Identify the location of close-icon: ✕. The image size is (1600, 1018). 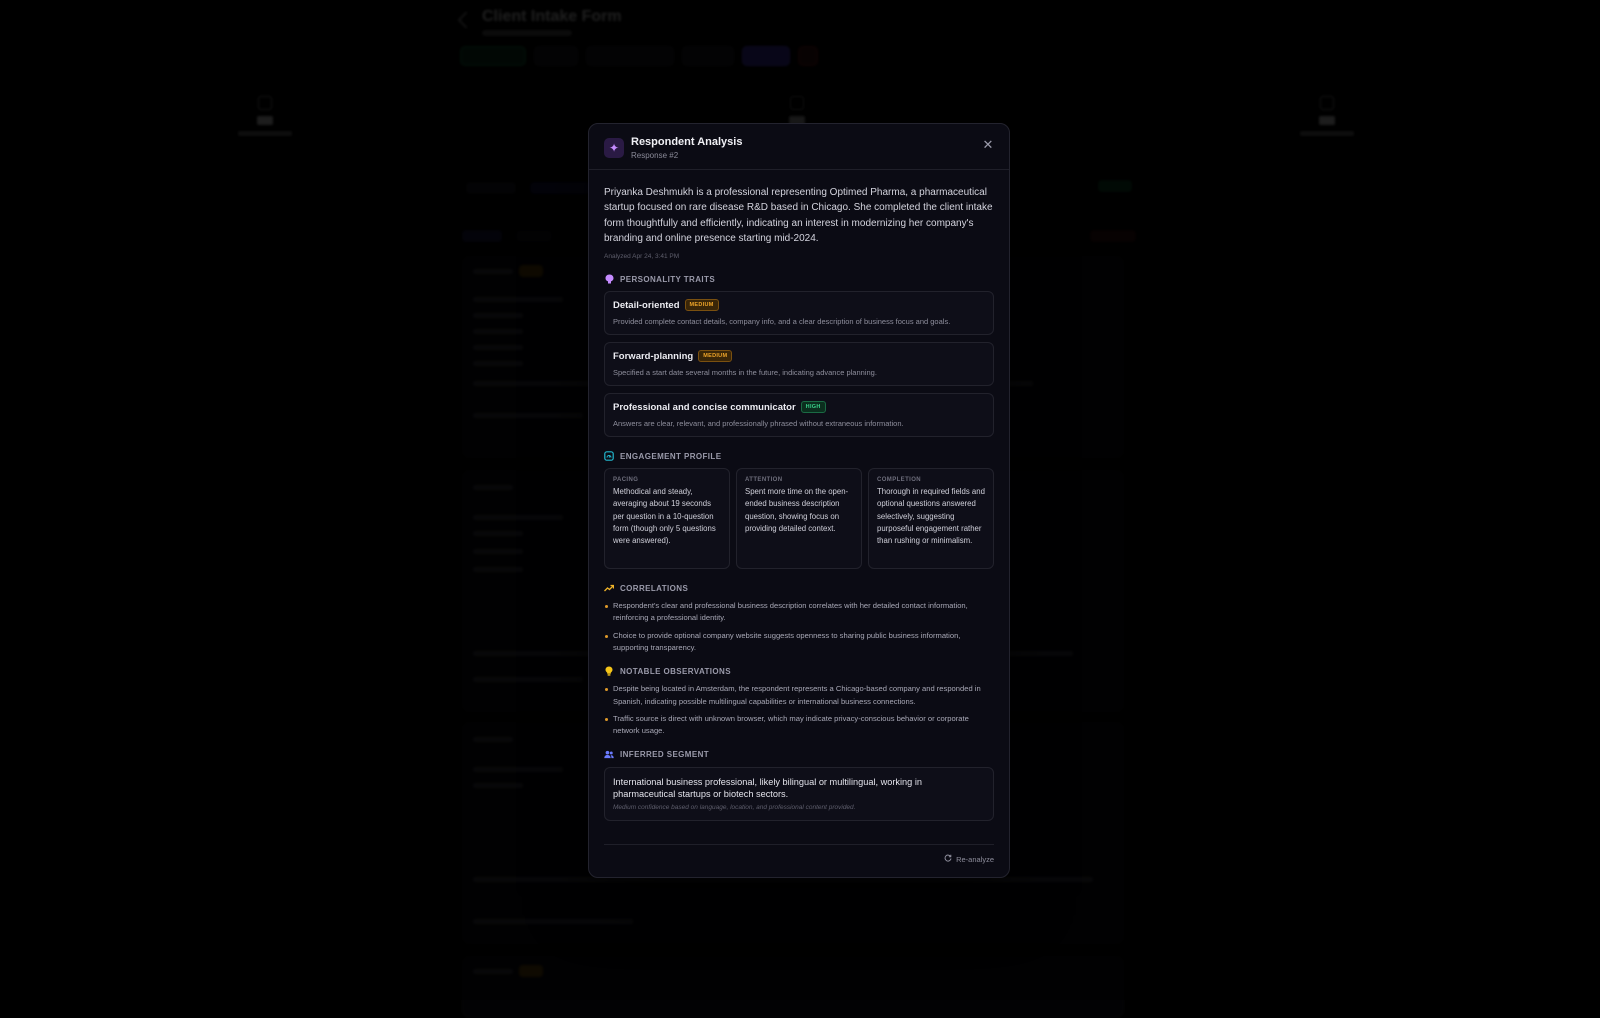
(988, 144).